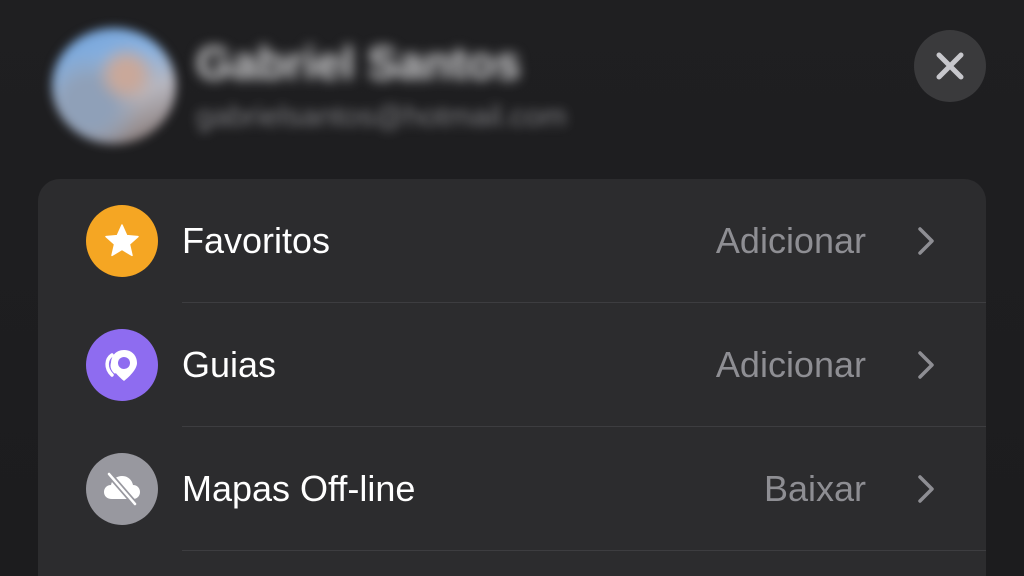 This screenshot has height=576, width=1024. What do you see at coordinates (815, 489) in the screenshot?
I see `download-offline-maps-action: Baixar` at bounding box center [815, 489].